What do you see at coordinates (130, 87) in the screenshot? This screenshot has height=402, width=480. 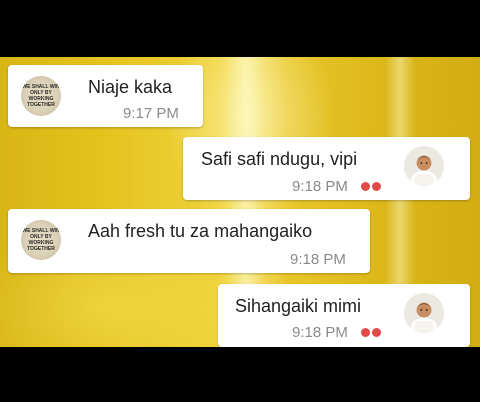 I see `message-text: Niaje kaka` at bounding box center [130, 87].